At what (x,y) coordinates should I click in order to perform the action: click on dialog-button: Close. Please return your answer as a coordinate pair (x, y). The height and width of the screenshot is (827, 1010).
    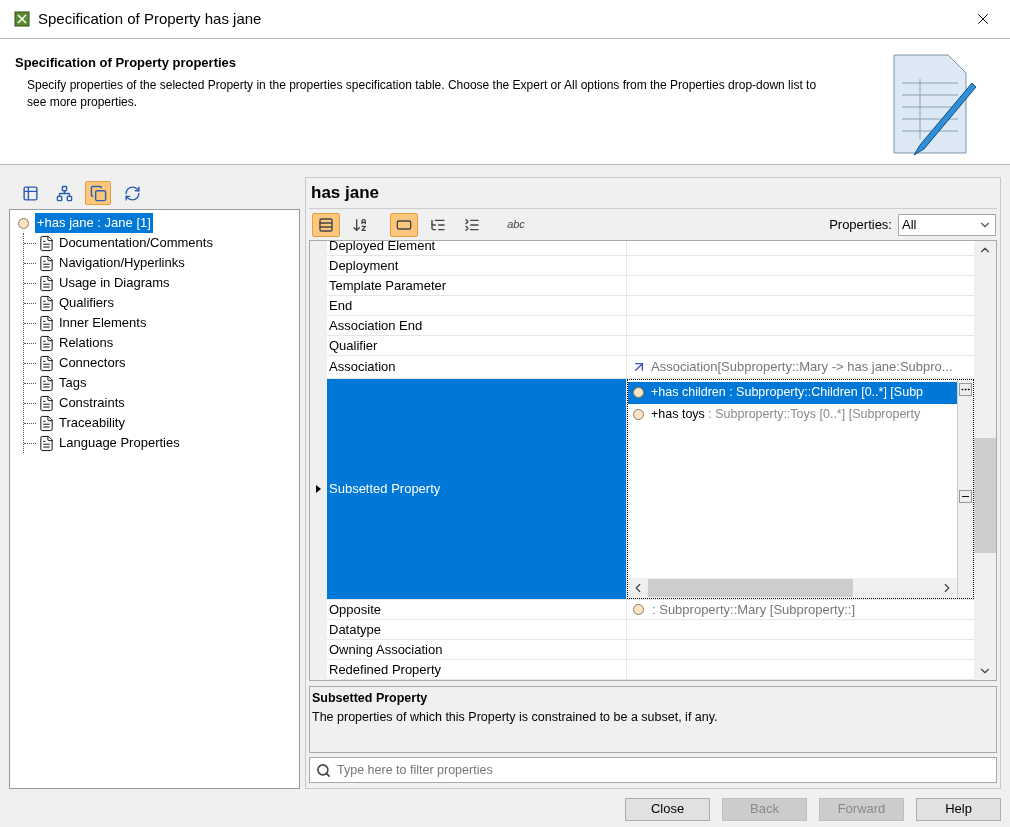
    Looking at the image, I should click on (667, 809).